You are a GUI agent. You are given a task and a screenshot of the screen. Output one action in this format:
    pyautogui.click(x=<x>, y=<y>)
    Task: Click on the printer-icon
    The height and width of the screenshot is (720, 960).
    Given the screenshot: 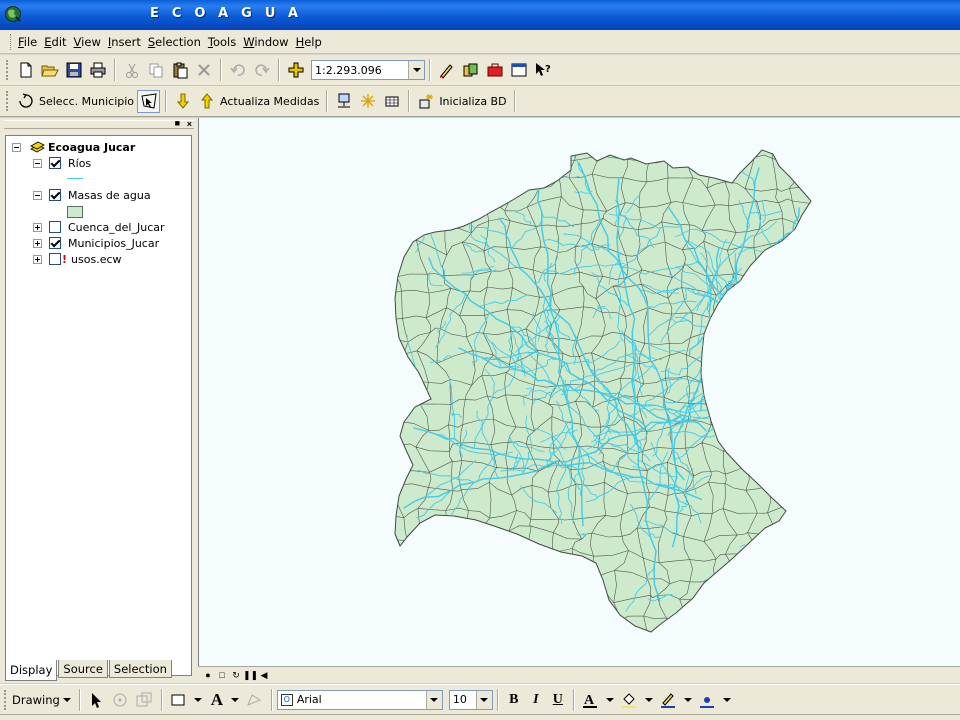 What is the action you would take?
    pyautogui.click(x=97, y=70)
    